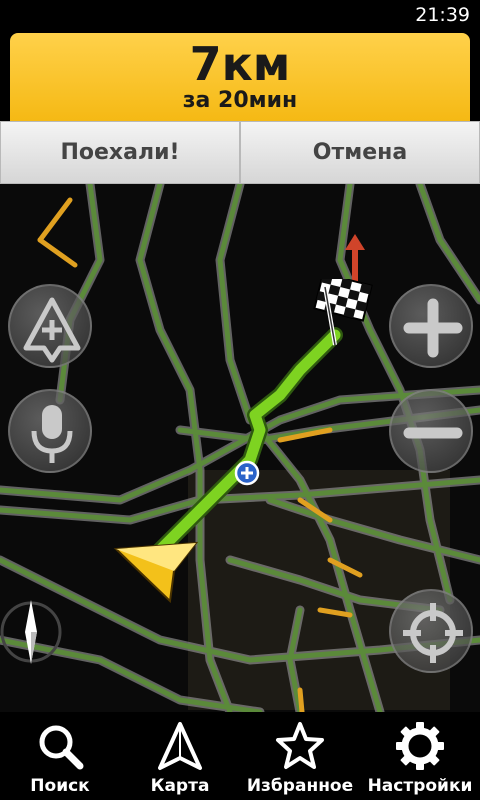 The image size is (480, 800). I want to click on tab-map: Карта, so click(180, 756).